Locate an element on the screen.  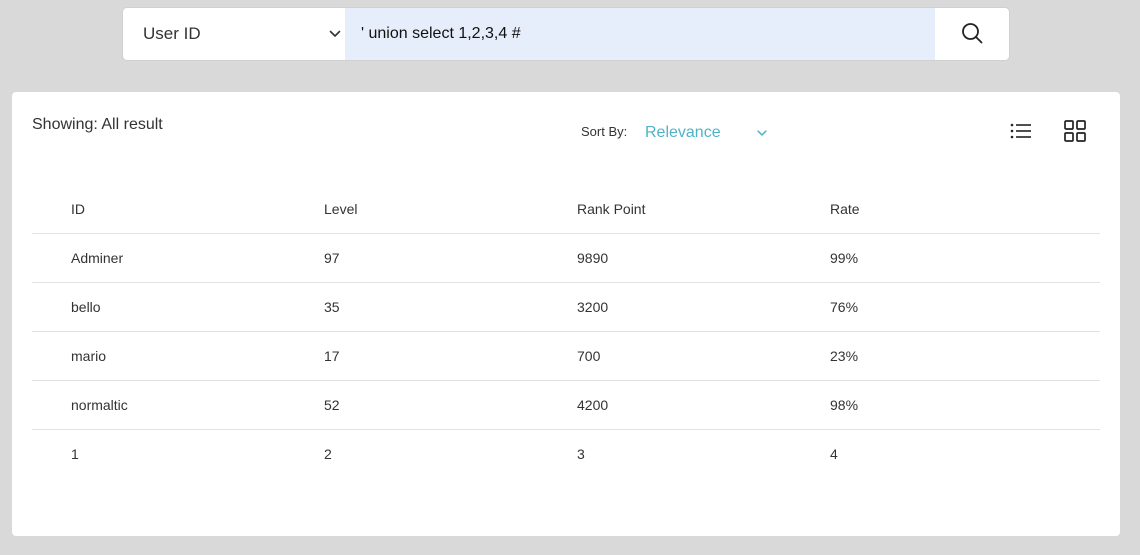
cell-rate: 98% is located at coordinates (844, 405).